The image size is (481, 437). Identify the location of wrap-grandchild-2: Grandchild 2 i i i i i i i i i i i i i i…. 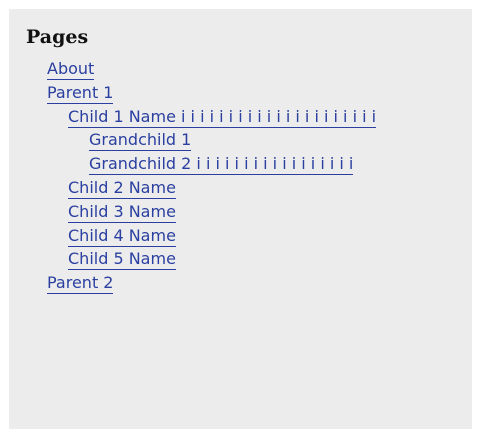
(259, 164).